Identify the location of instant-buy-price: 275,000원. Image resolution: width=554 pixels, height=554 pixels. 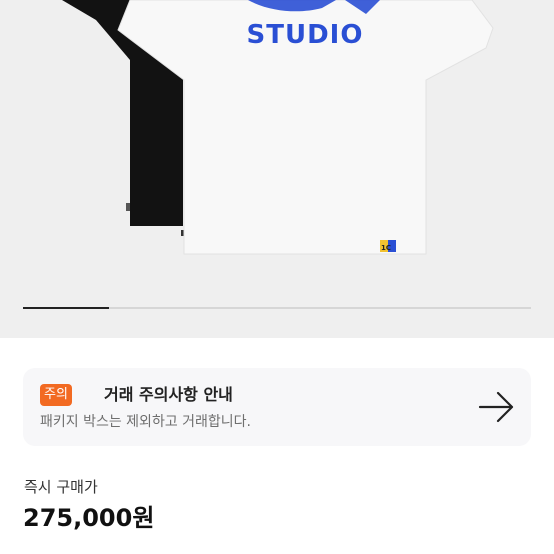
(89, 518).